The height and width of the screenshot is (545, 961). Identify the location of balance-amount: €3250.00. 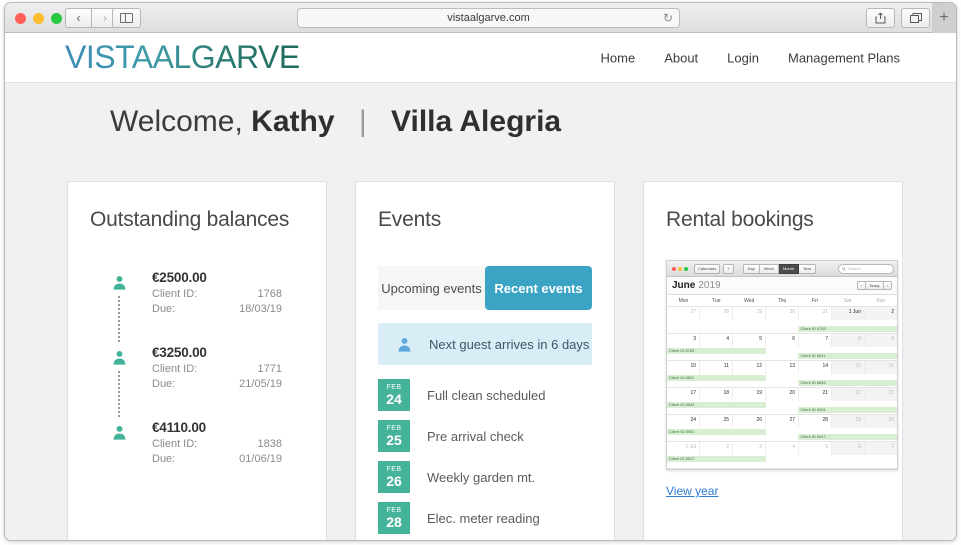
(179, 352).